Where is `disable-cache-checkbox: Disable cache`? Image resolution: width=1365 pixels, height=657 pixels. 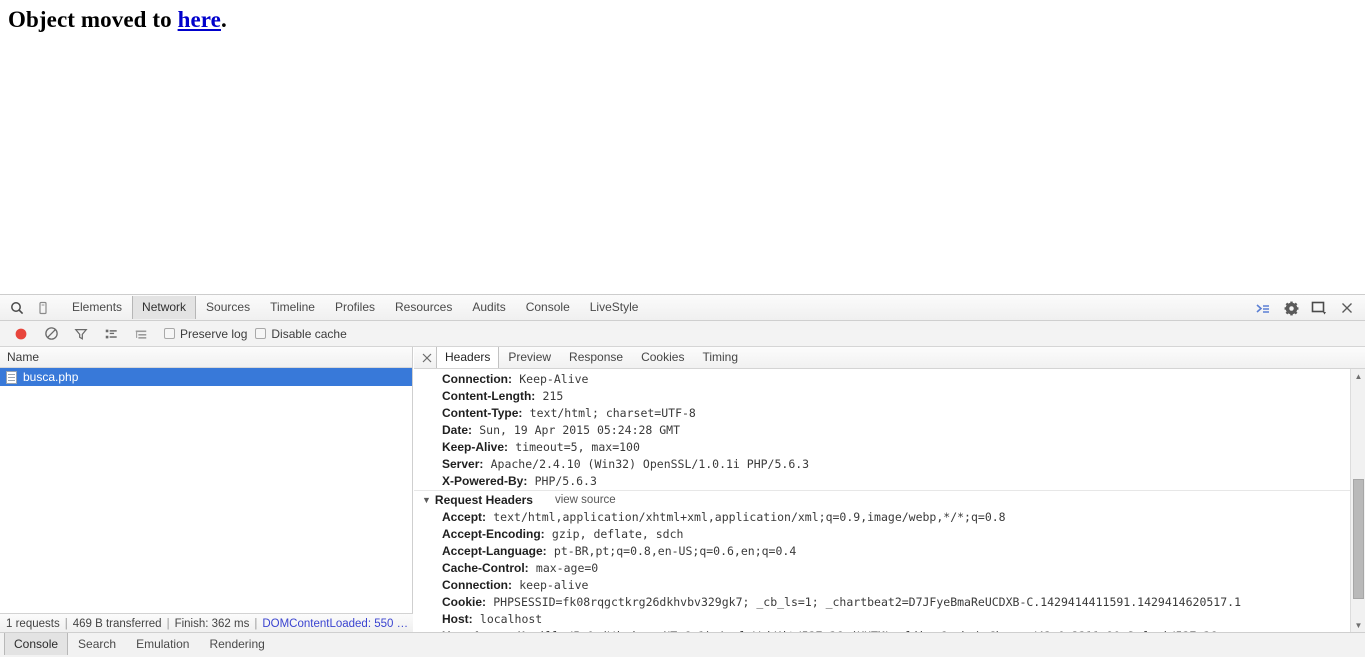
disable-cache-checkbox: Disable cache is located at coordinates (301, 333).